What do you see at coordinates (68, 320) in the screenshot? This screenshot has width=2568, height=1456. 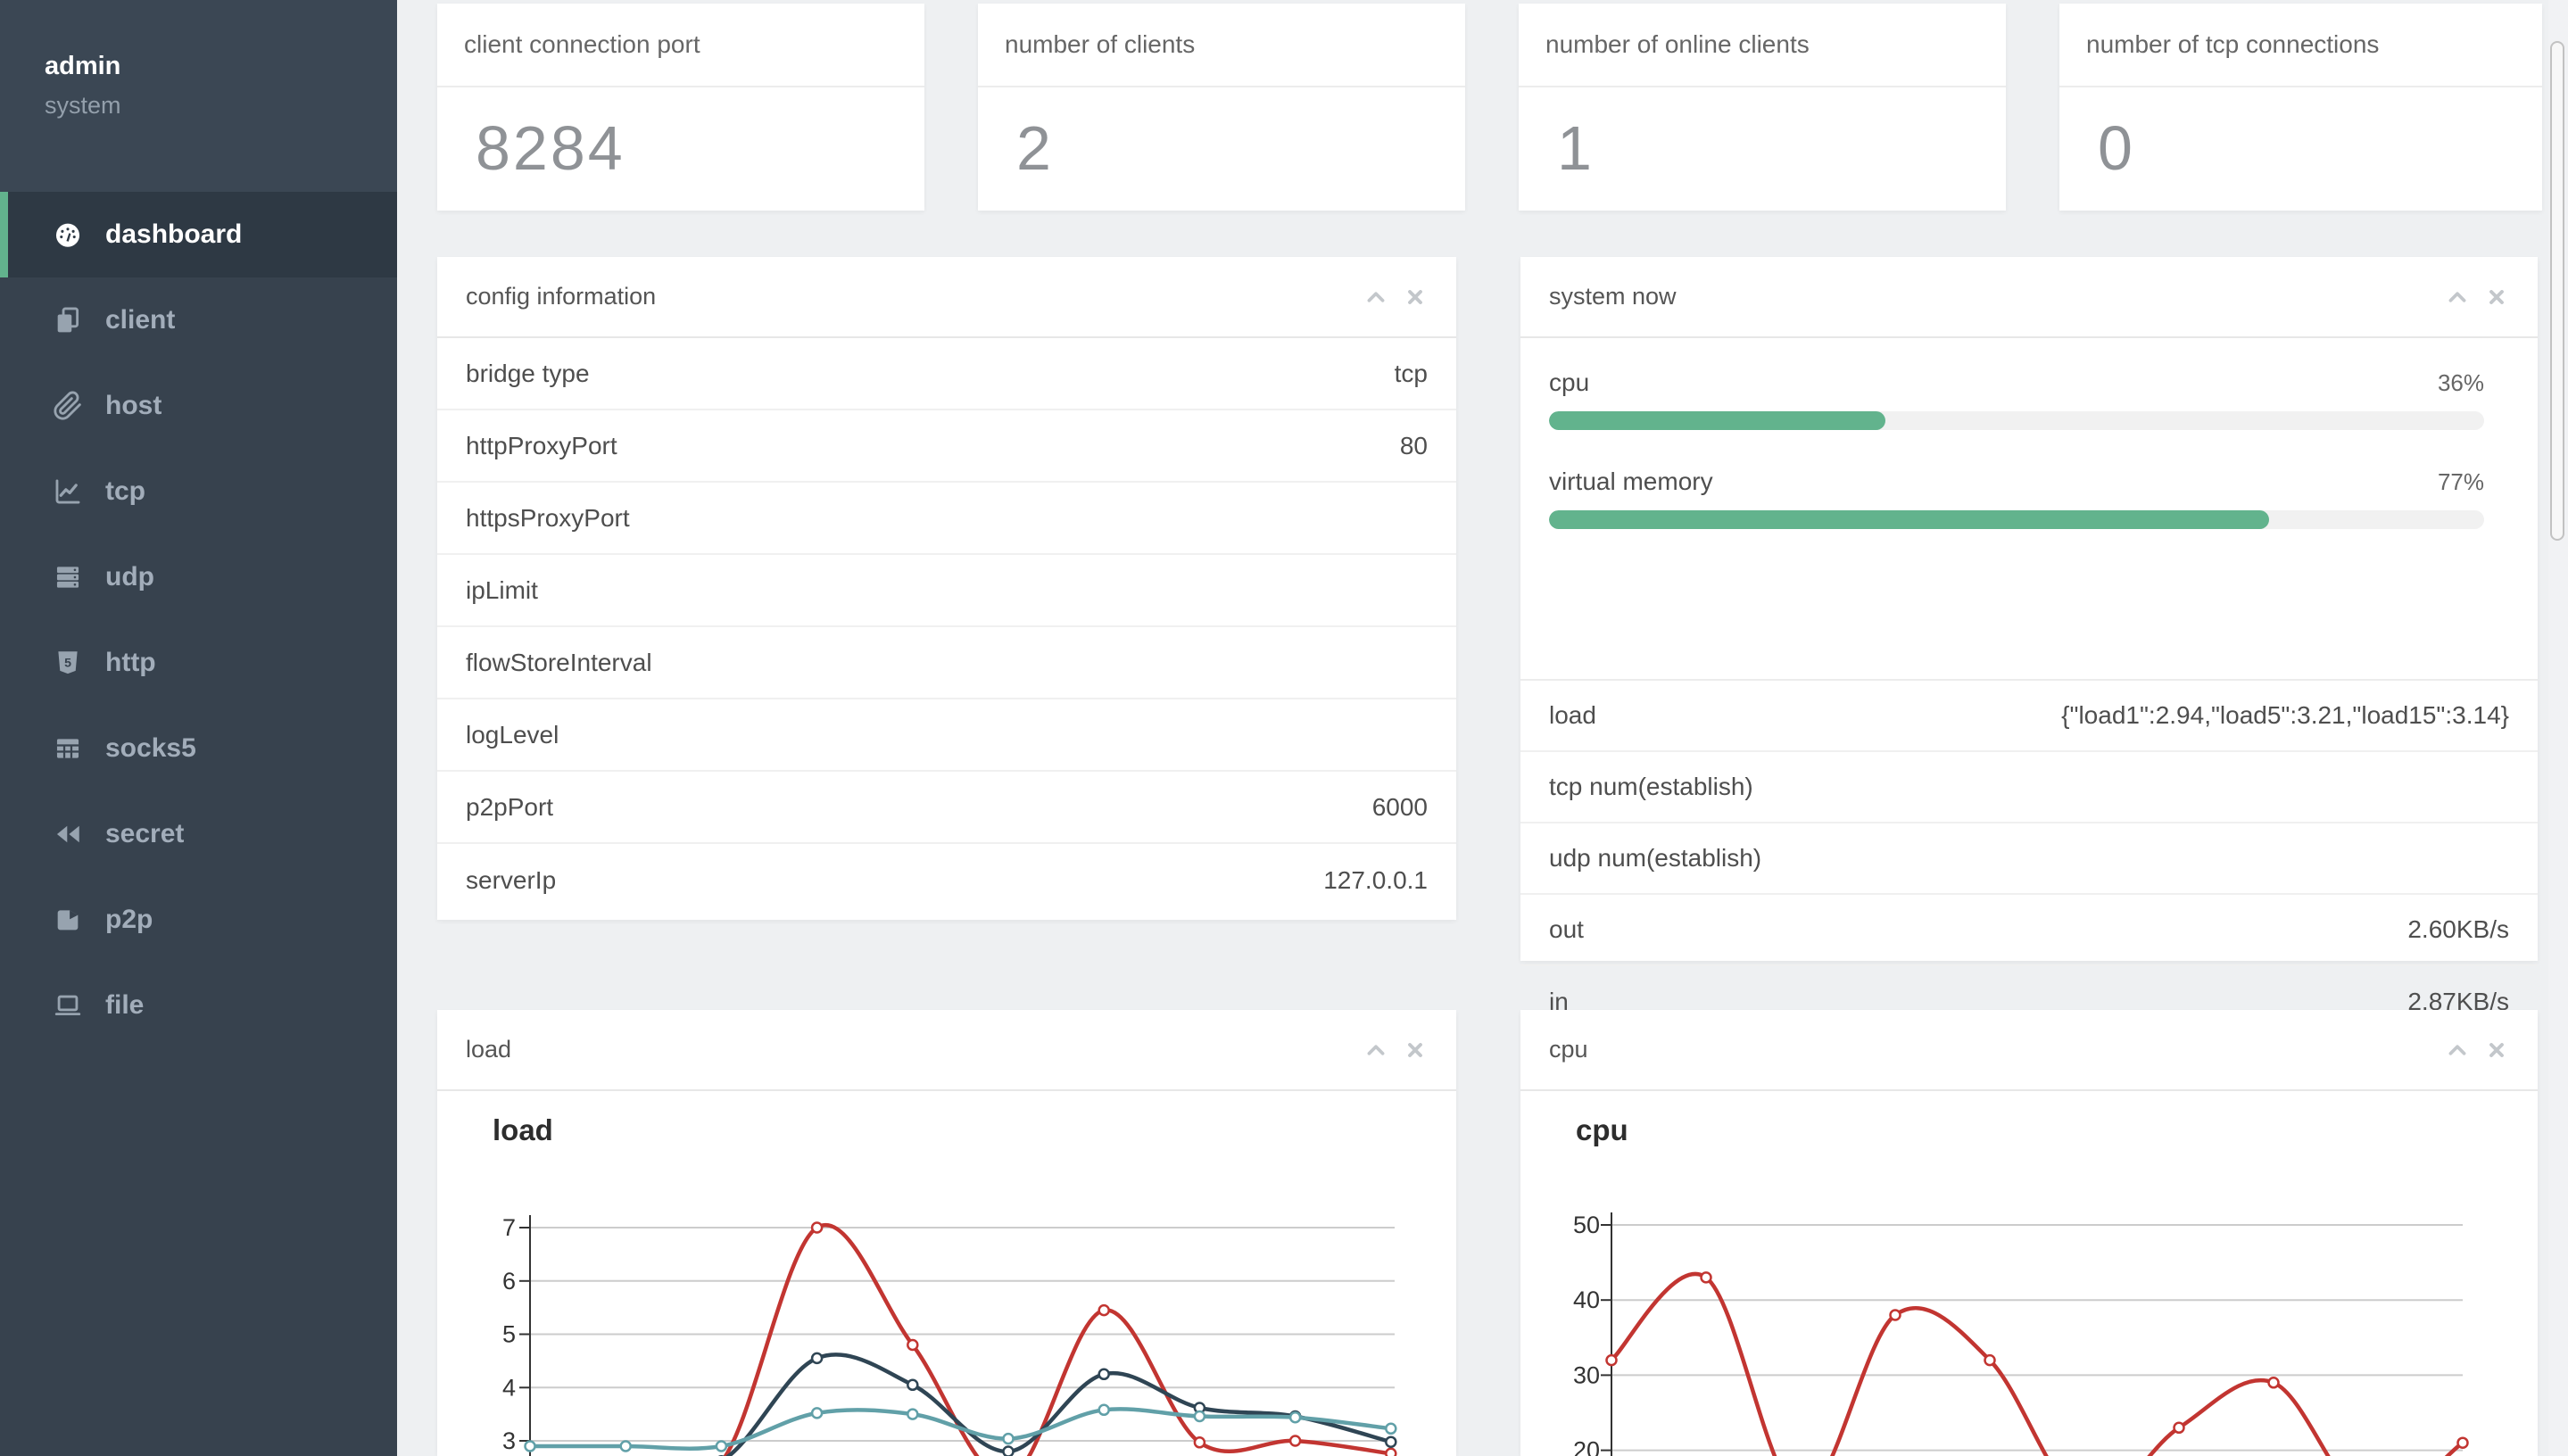 I see `copy-icon` at bounding box center [68, 320].